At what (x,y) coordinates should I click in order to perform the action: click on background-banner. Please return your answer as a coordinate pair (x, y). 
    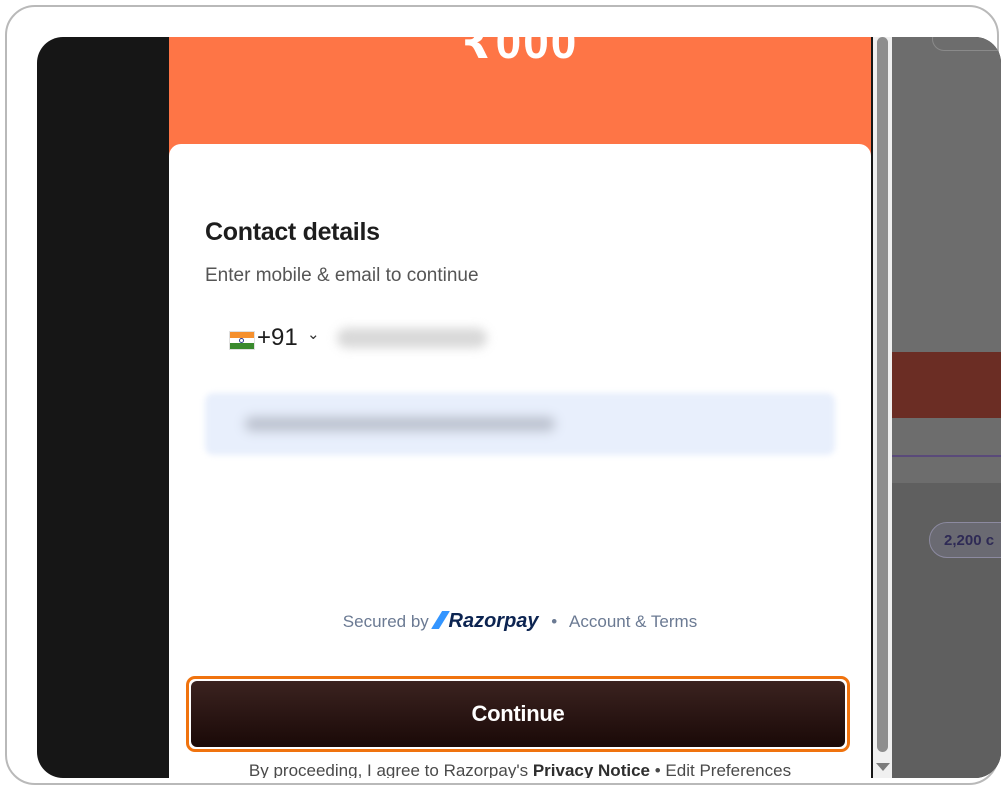
    Looking at the image, I should click on (946, 385).